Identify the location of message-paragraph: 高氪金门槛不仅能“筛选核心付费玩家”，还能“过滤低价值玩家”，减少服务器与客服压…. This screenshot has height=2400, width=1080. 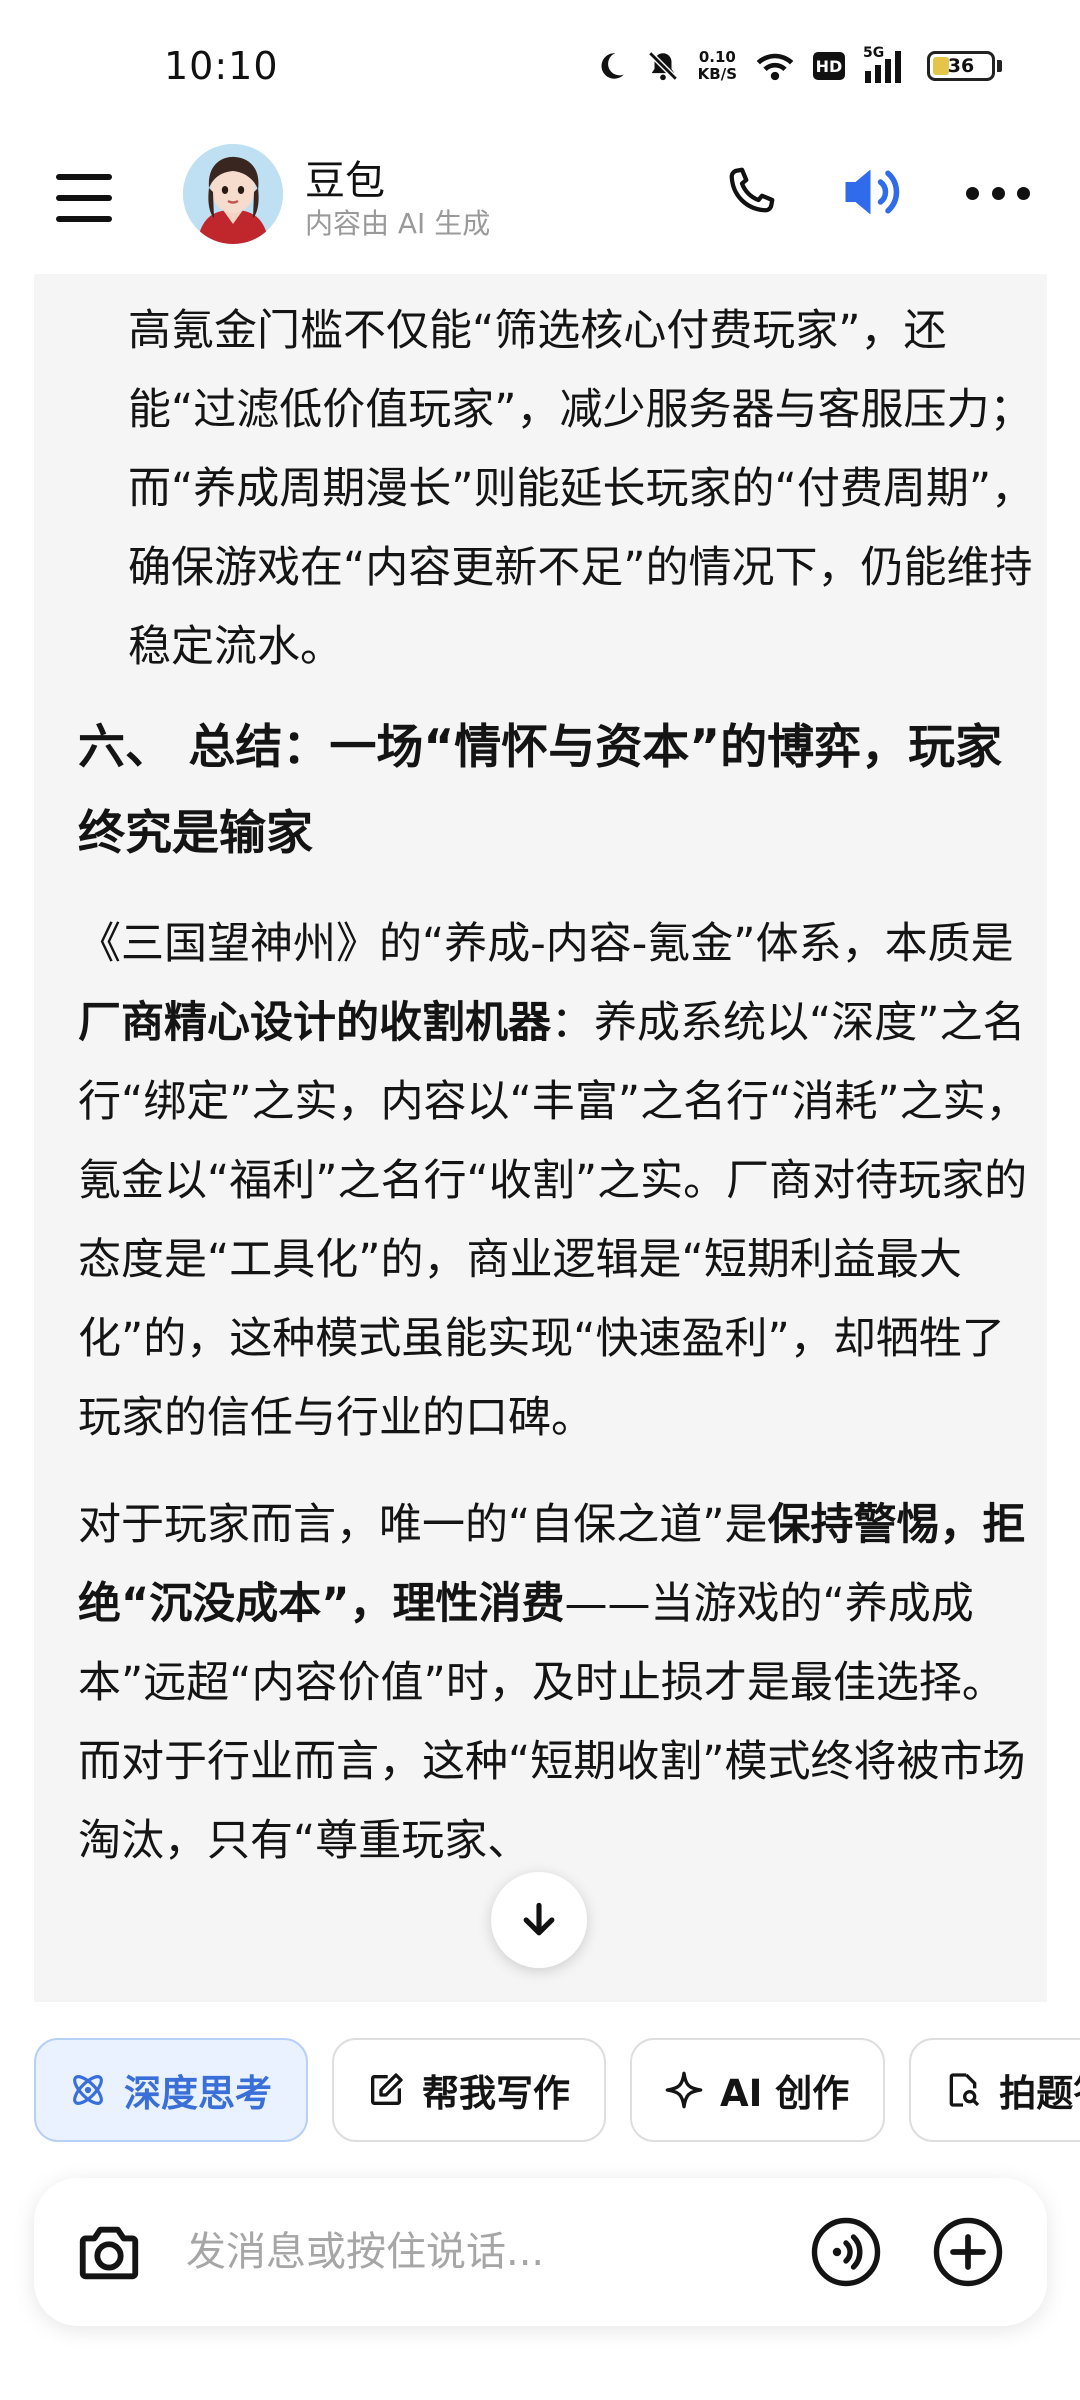
(581, 489).